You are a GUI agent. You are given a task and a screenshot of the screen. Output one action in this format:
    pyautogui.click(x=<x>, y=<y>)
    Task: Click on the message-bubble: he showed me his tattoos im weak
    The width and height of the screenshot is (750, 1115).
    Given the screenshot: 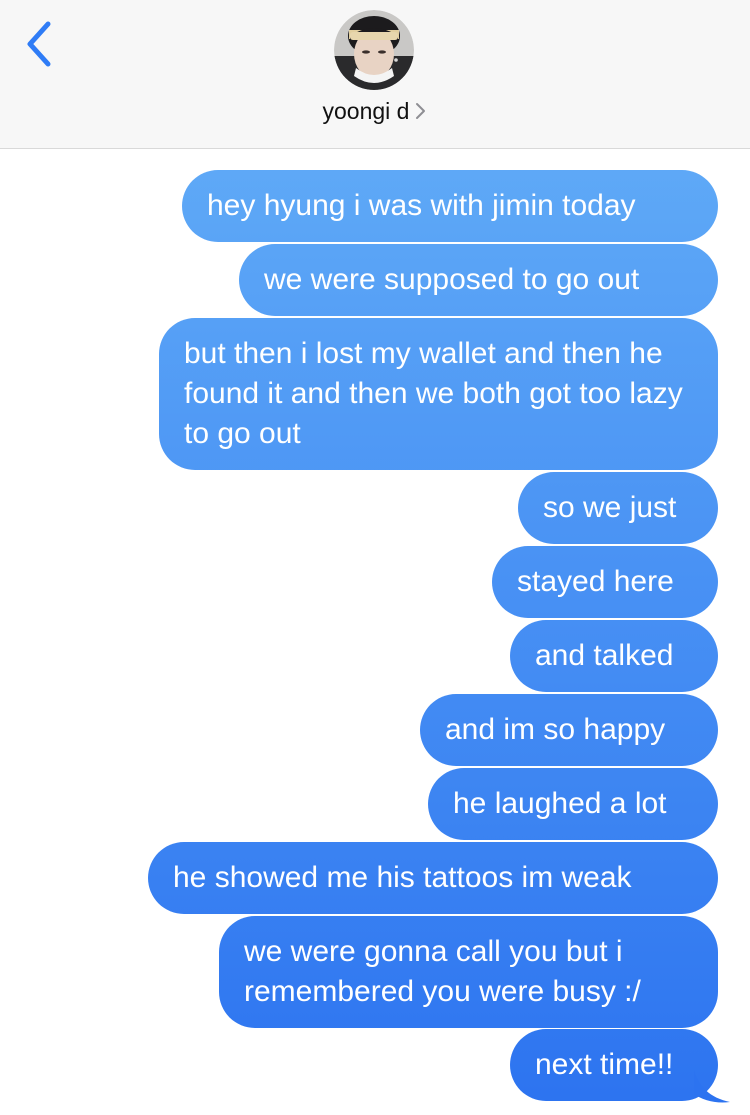 What is the action you would take?
    pyautogui.click(x=433, y=878)
    